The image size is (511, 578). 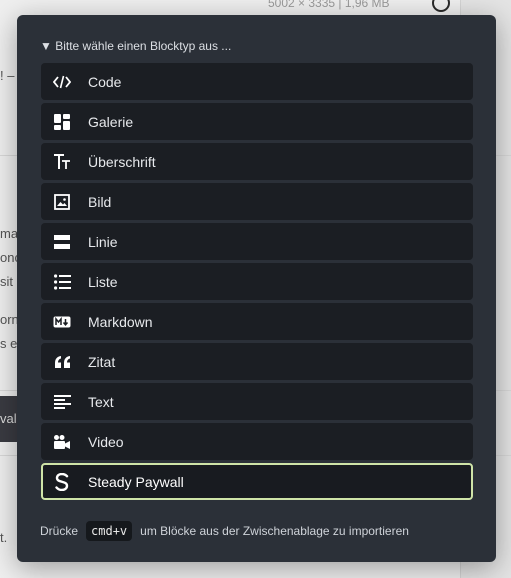 What do you see at coordinates (109, 531) in the screenshot?
I see `paste-shortcut: cmd+v` at bounding box center [109, 531].